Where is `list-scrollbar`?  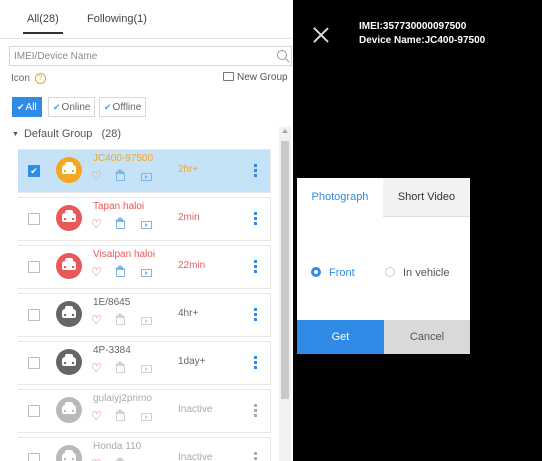
list-scrollbar is located at coordinates (285, 294).